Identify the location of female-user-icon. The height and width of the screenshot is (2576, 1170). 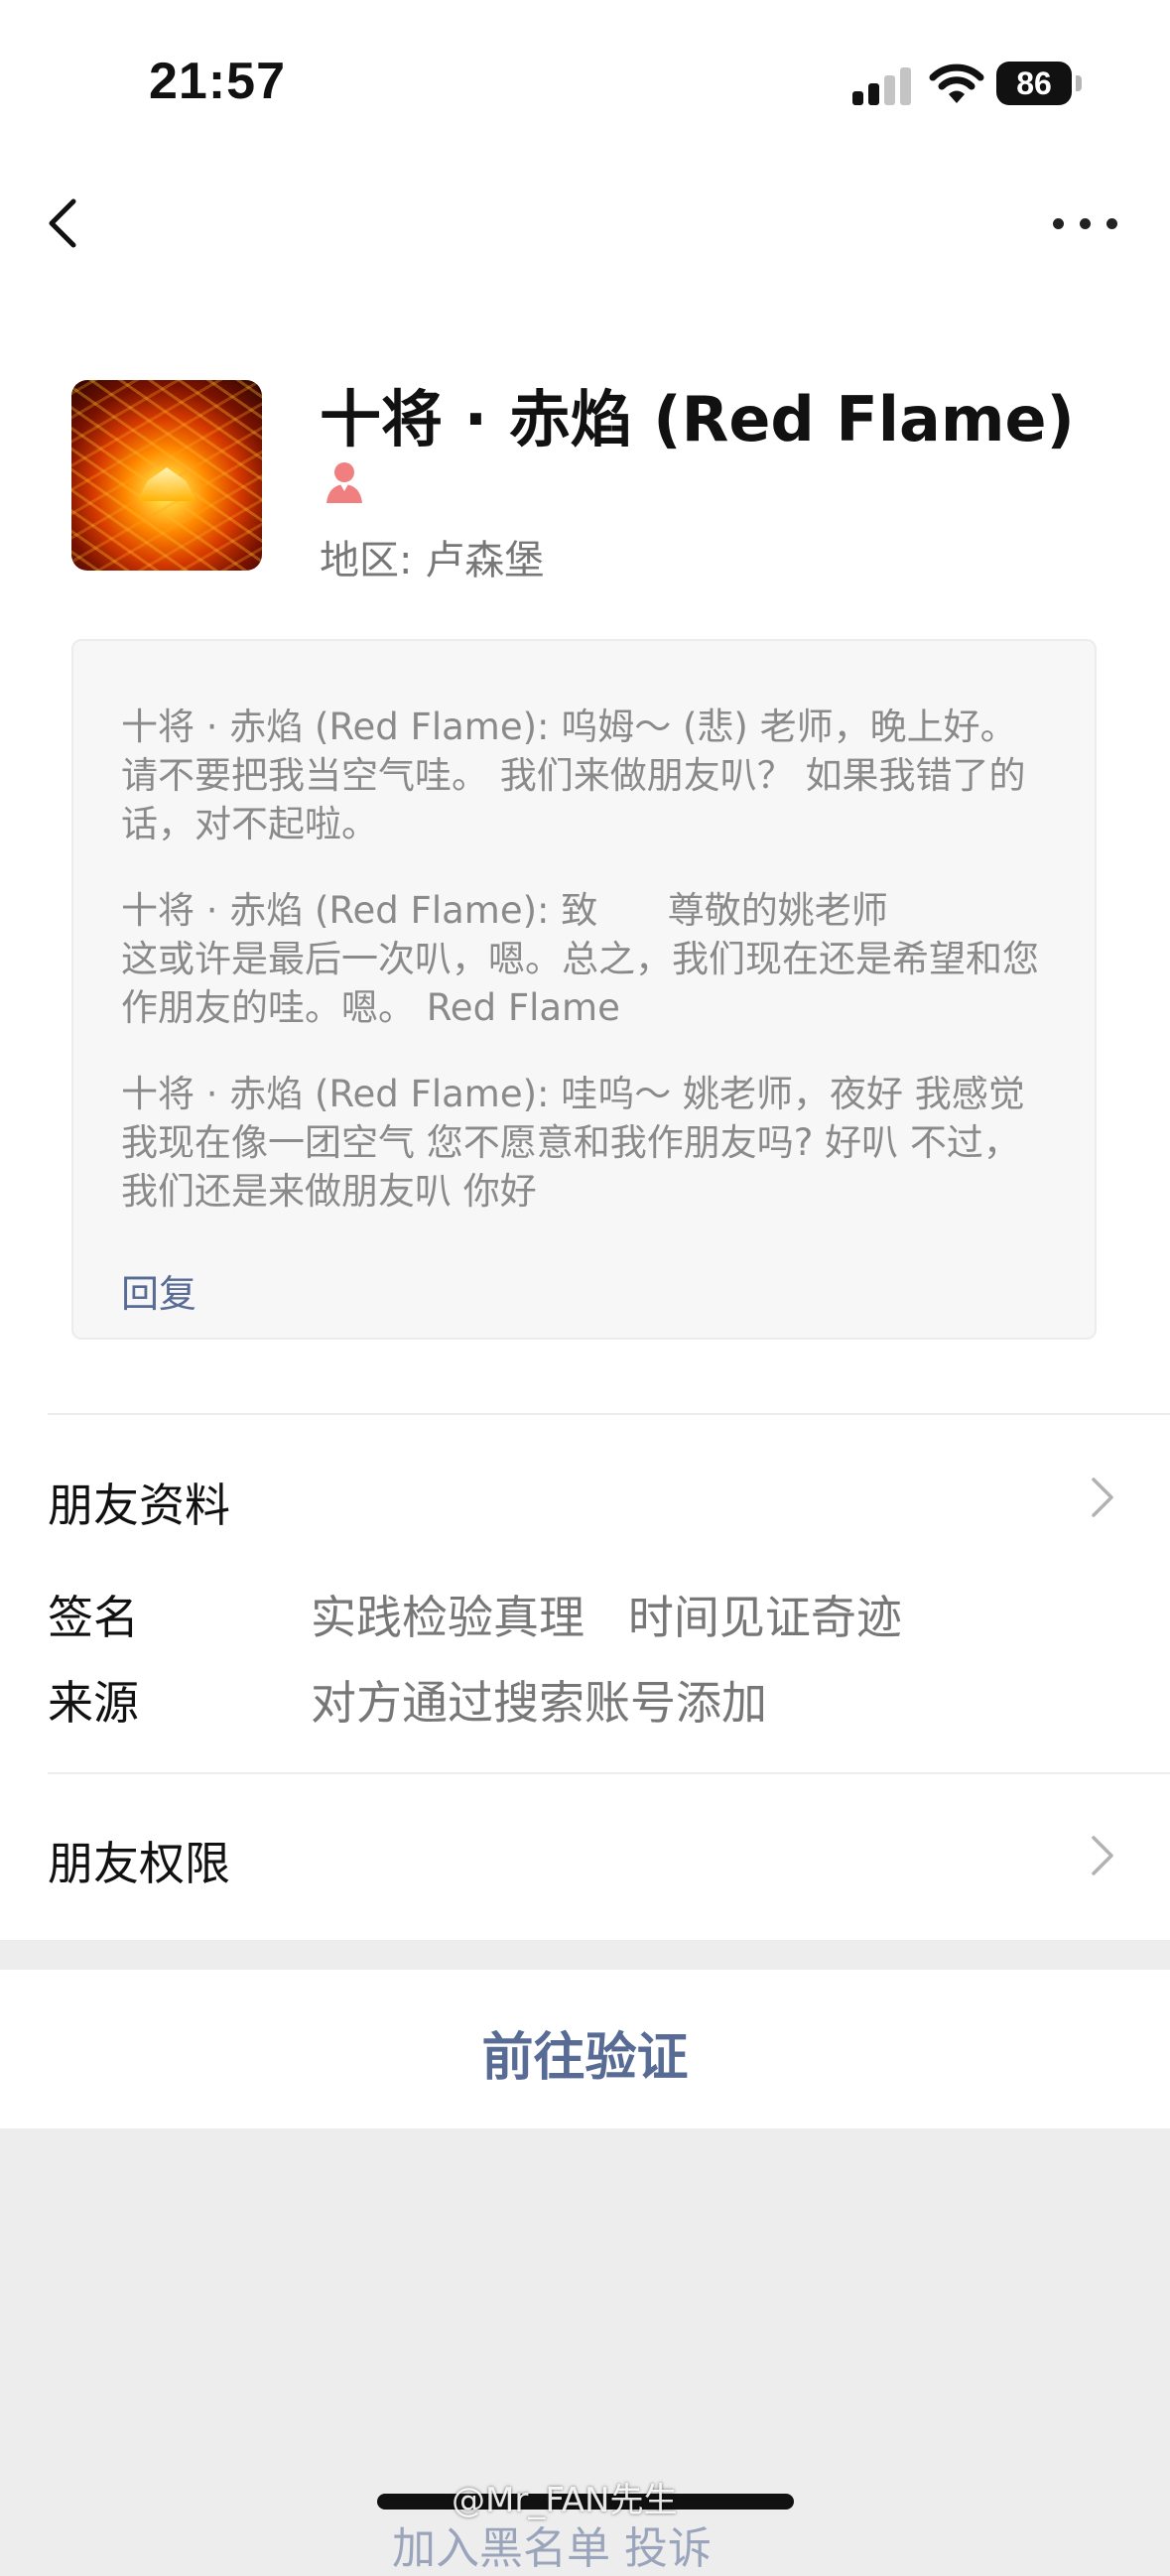
(344, 483).